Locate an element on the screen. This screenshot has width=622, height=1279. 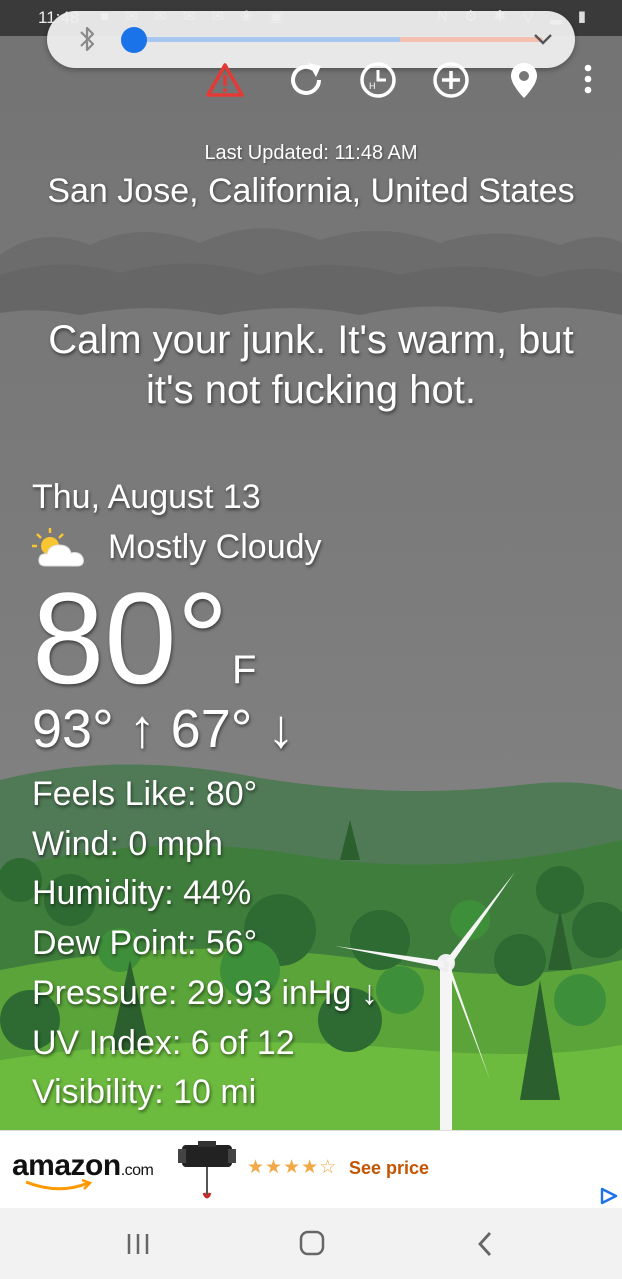
last-updated-label: Last Updated: 11:48 AM is located at coordinates (311, 153).